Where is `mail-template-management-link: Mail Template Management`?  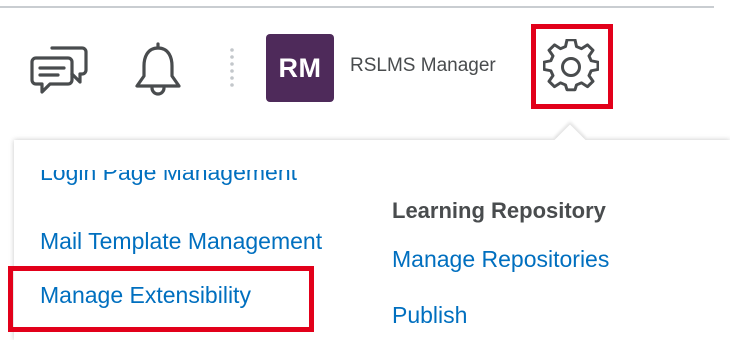 mail-template-management-link: Mail Template Management is located at coordinates (181, 241).